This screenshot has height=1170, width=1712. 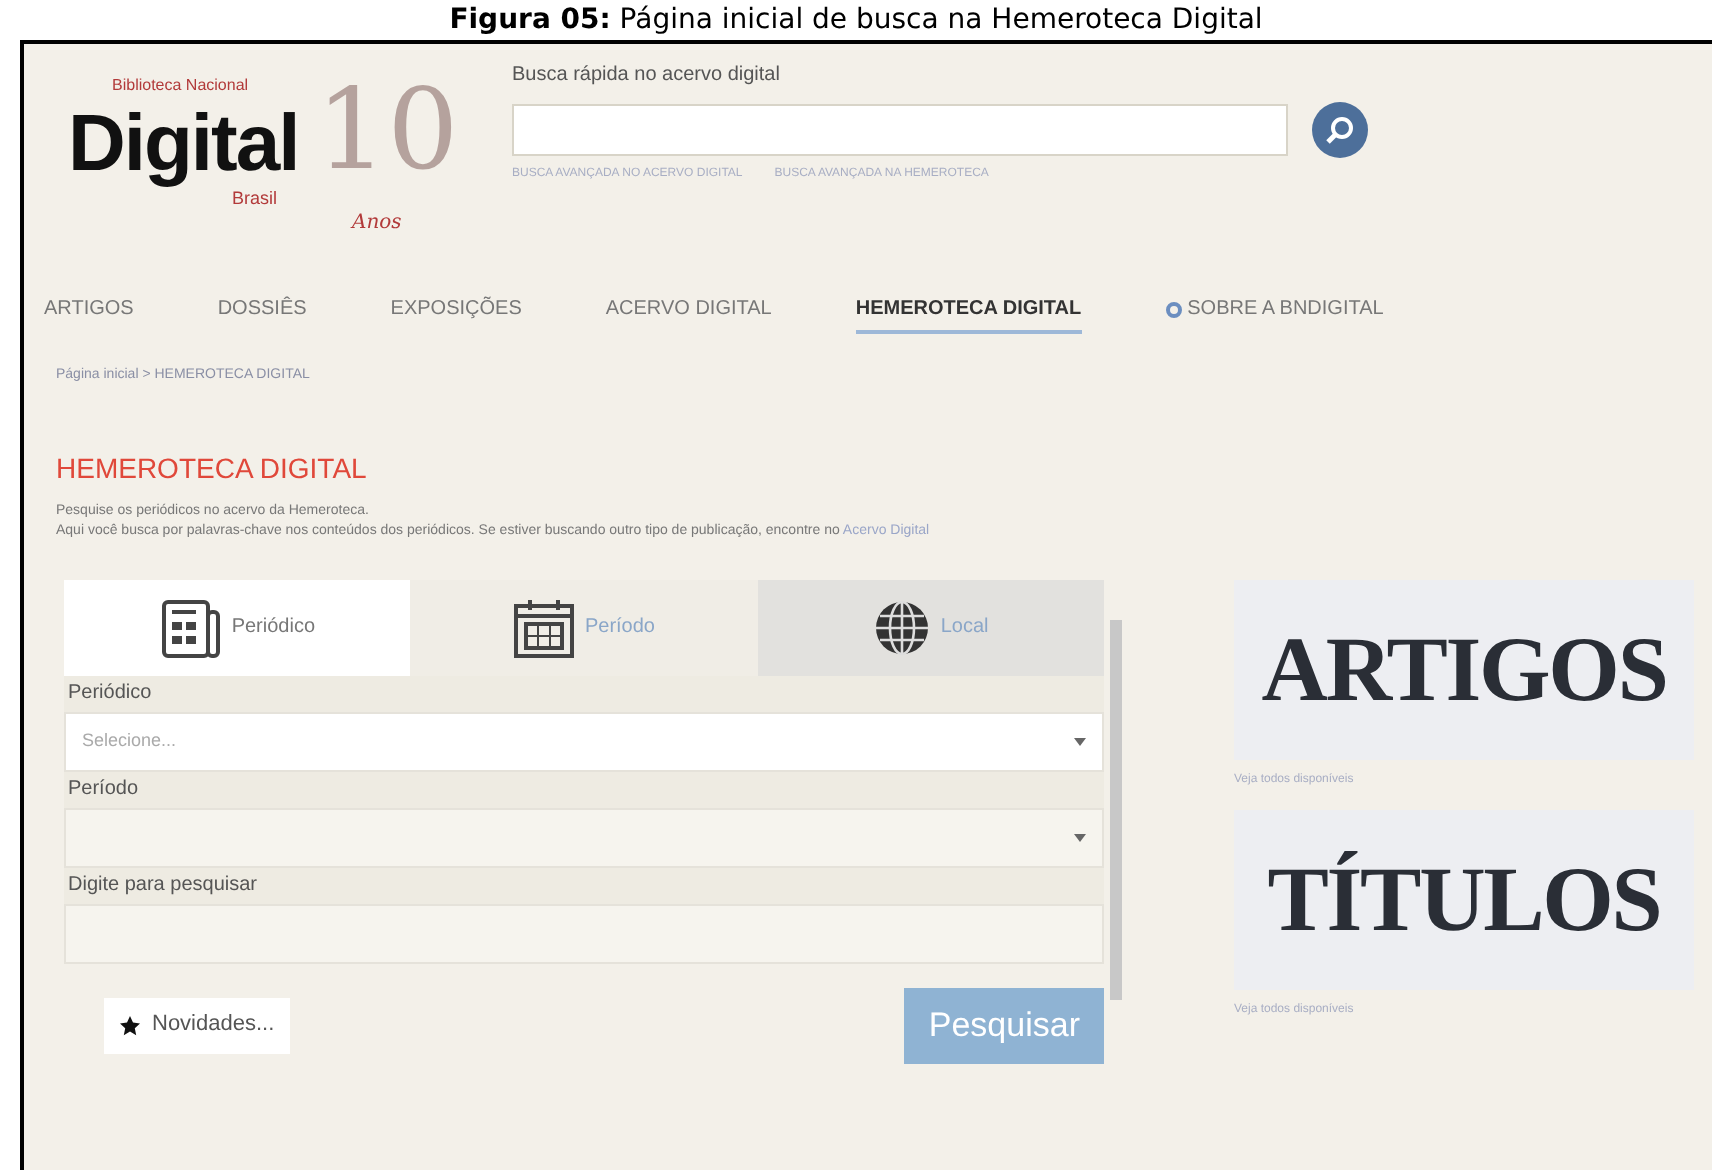 What do you see at coordinates (255, 199) in the screenshot?
I see `logo-country: Brasil` at bounding box center [255, 199].